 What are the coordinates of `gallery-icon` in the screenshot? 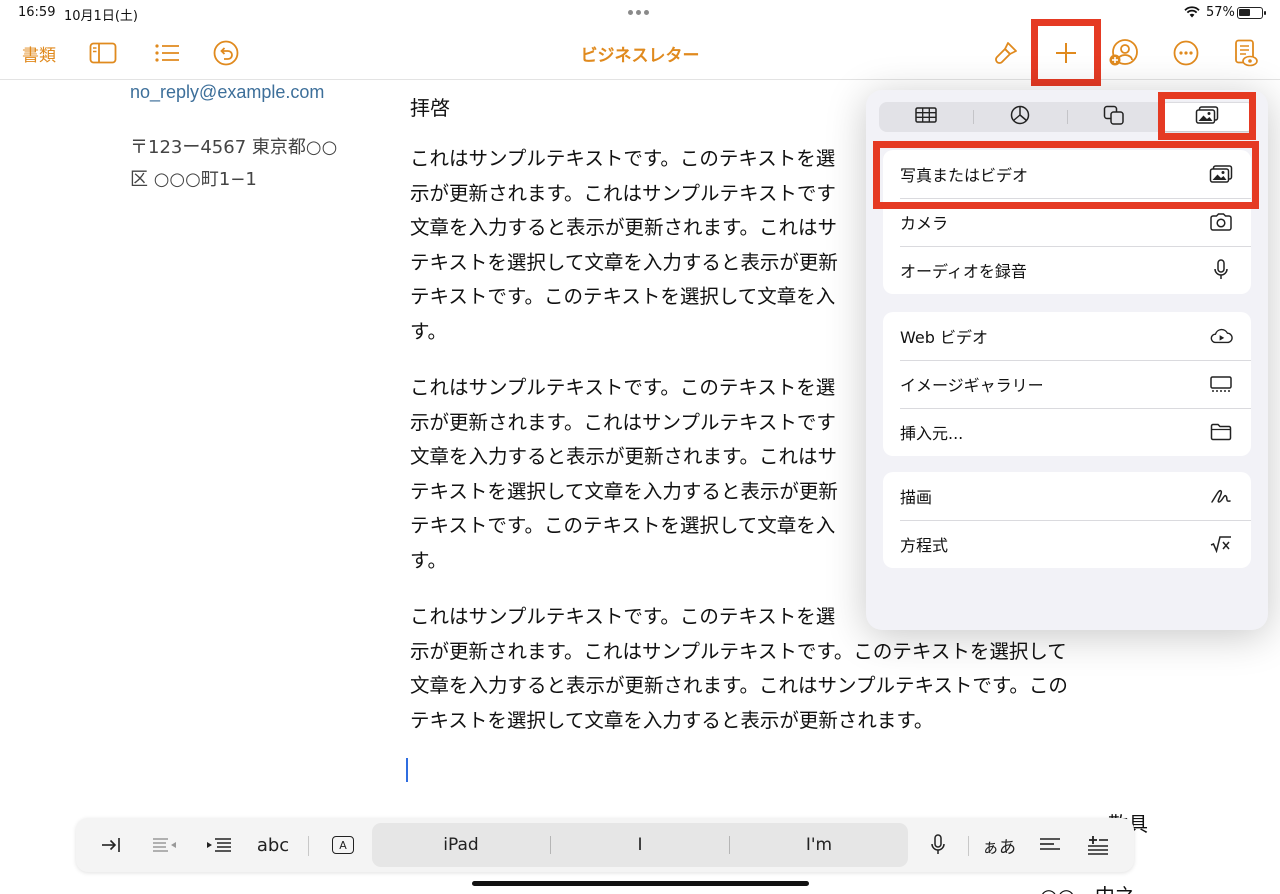 It's located at (1221, 384).